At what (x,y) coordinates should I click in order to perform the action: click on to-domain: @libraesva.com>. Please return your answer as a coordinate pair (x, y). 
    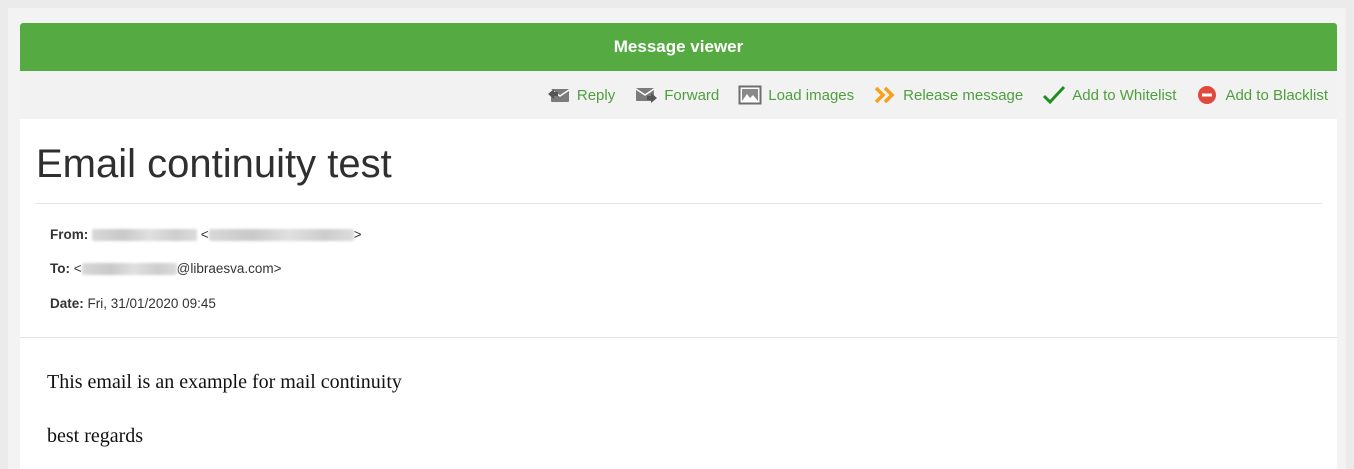
    Looking at the image, I should click on (229, 268).